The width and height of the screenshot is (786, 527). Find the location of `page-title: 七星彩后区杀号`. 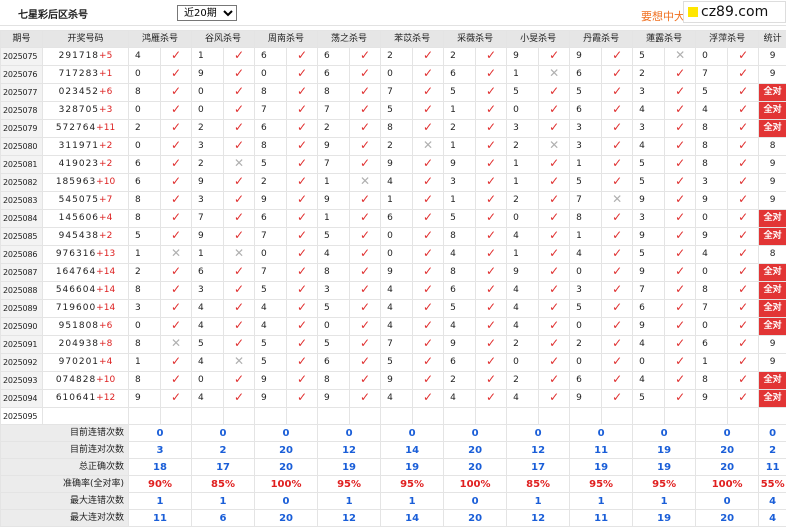

page-title: 七星彩后区杀号 is located at coordinates (53, 13).